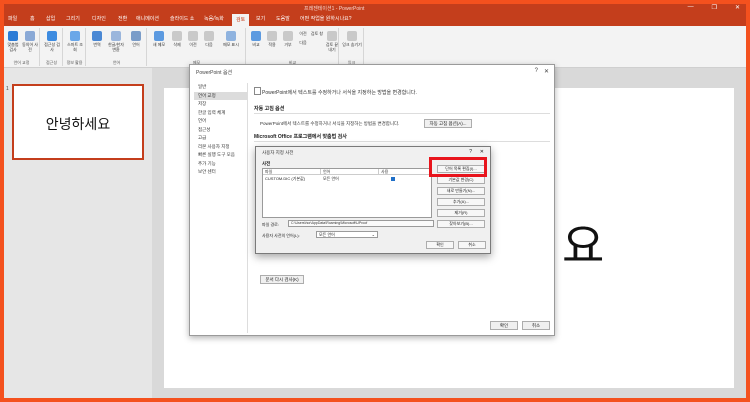 This screenshot has width=750, height=402. What do you see at coordinates (288, 36) in the screenshot?
I see `reject-icon` at bounding box center [288, 36].